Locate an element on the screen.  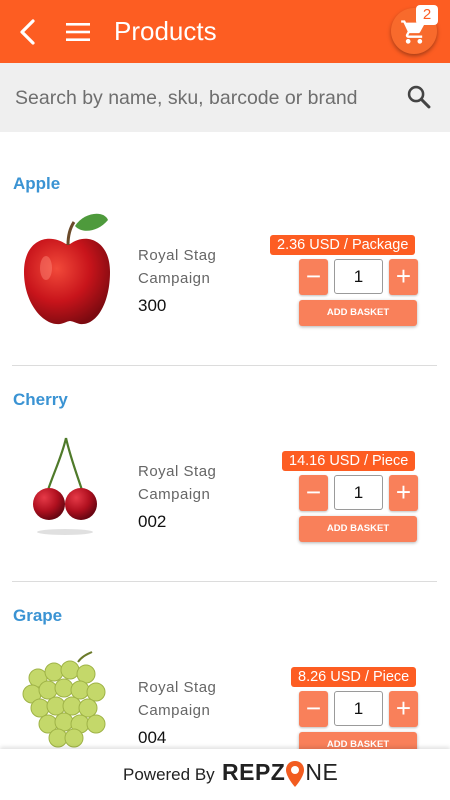
grape-image is located at coordinates (64, 699).